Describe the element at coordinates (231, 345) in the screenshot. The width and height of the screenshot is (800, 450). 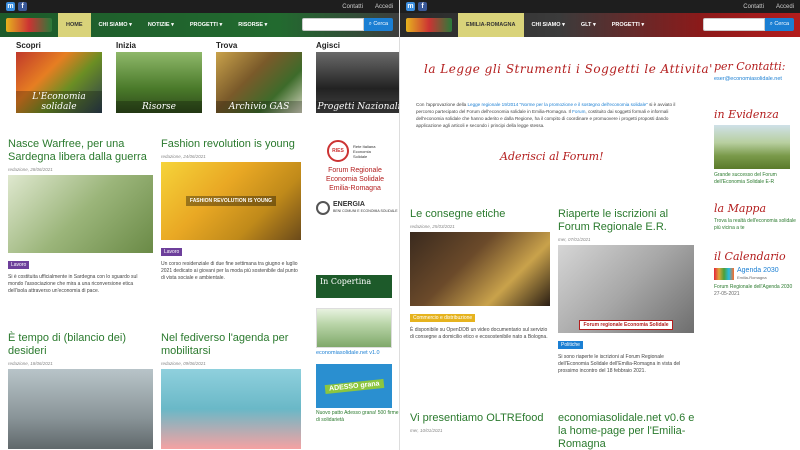
I see `article-title: Nel fediverso l'agenda per mobilitarsi` at that location.